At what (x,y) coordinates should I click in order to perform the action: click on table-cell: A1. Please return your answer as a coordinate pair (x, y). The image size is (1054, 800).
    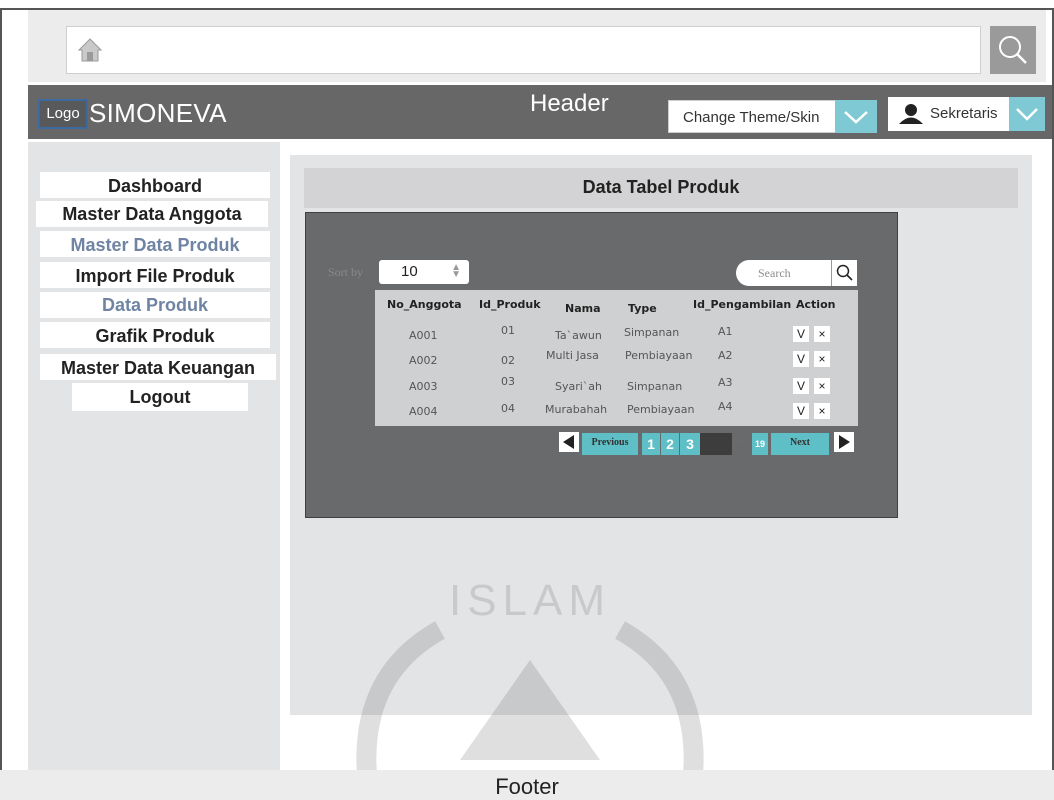
    Looking at the image, I should click on (725, 331).